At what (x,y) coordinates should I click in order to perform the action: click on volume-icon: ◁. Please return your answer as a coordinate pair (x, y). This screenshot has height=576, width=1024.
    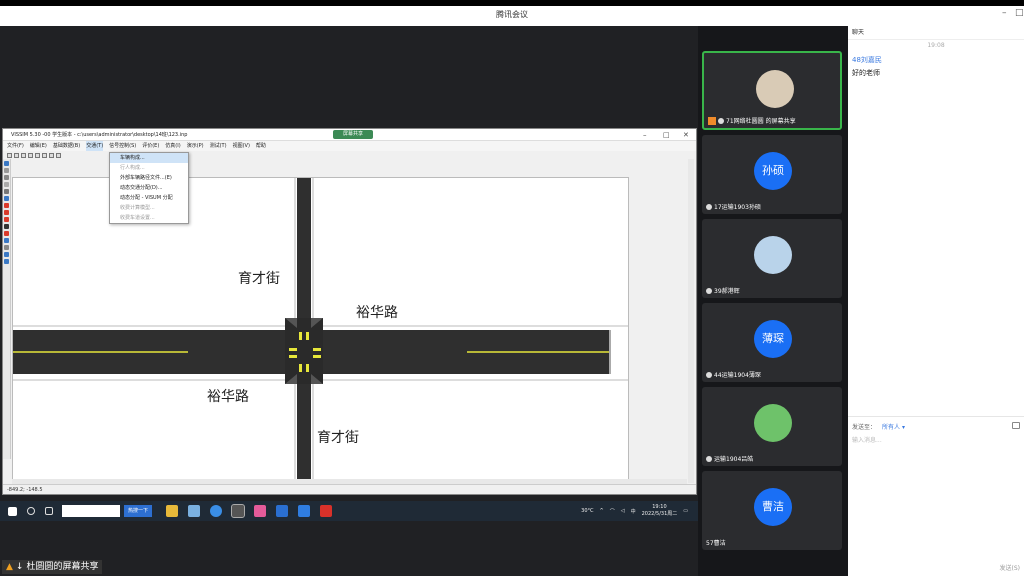
    Looking at the image, I should click on (623, 511).